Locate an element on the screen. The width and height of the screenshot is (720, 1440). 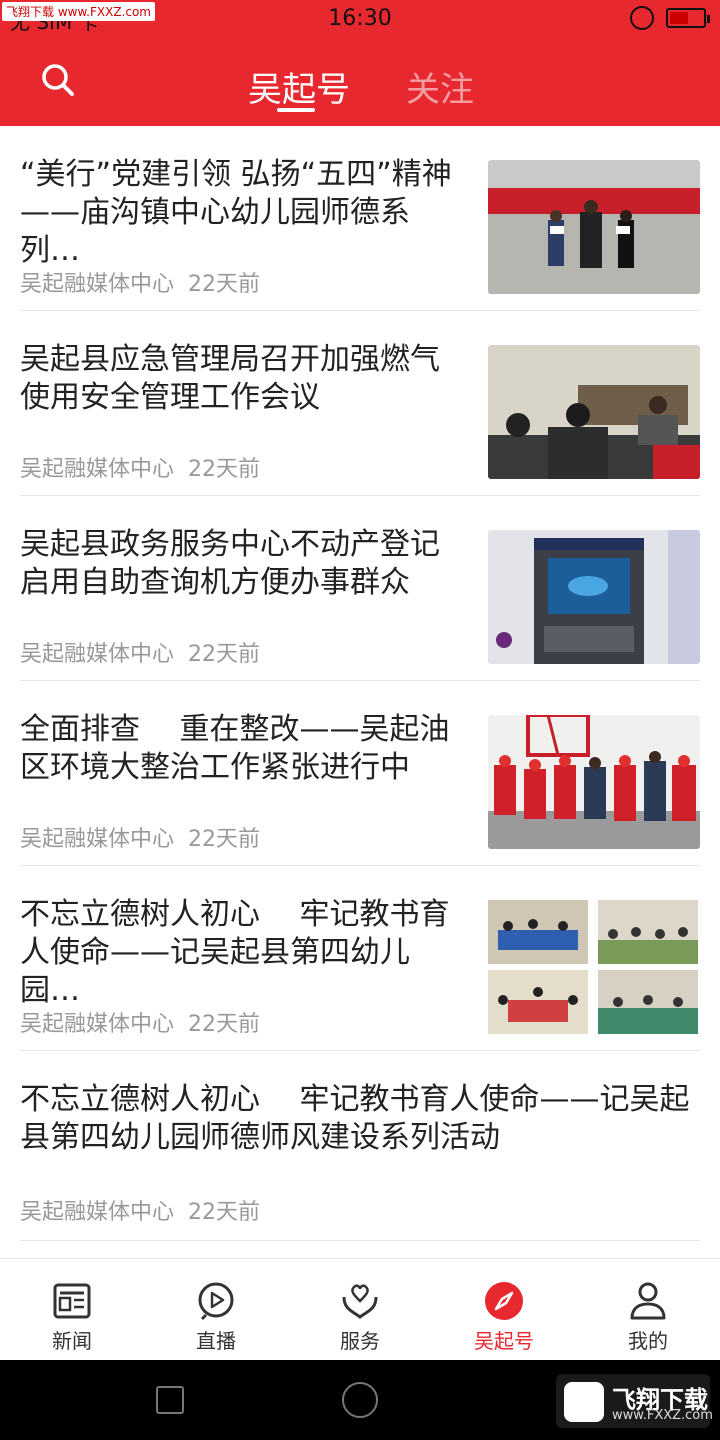
nav-item-mine: 我的 is located at coordinates (648, 1310).